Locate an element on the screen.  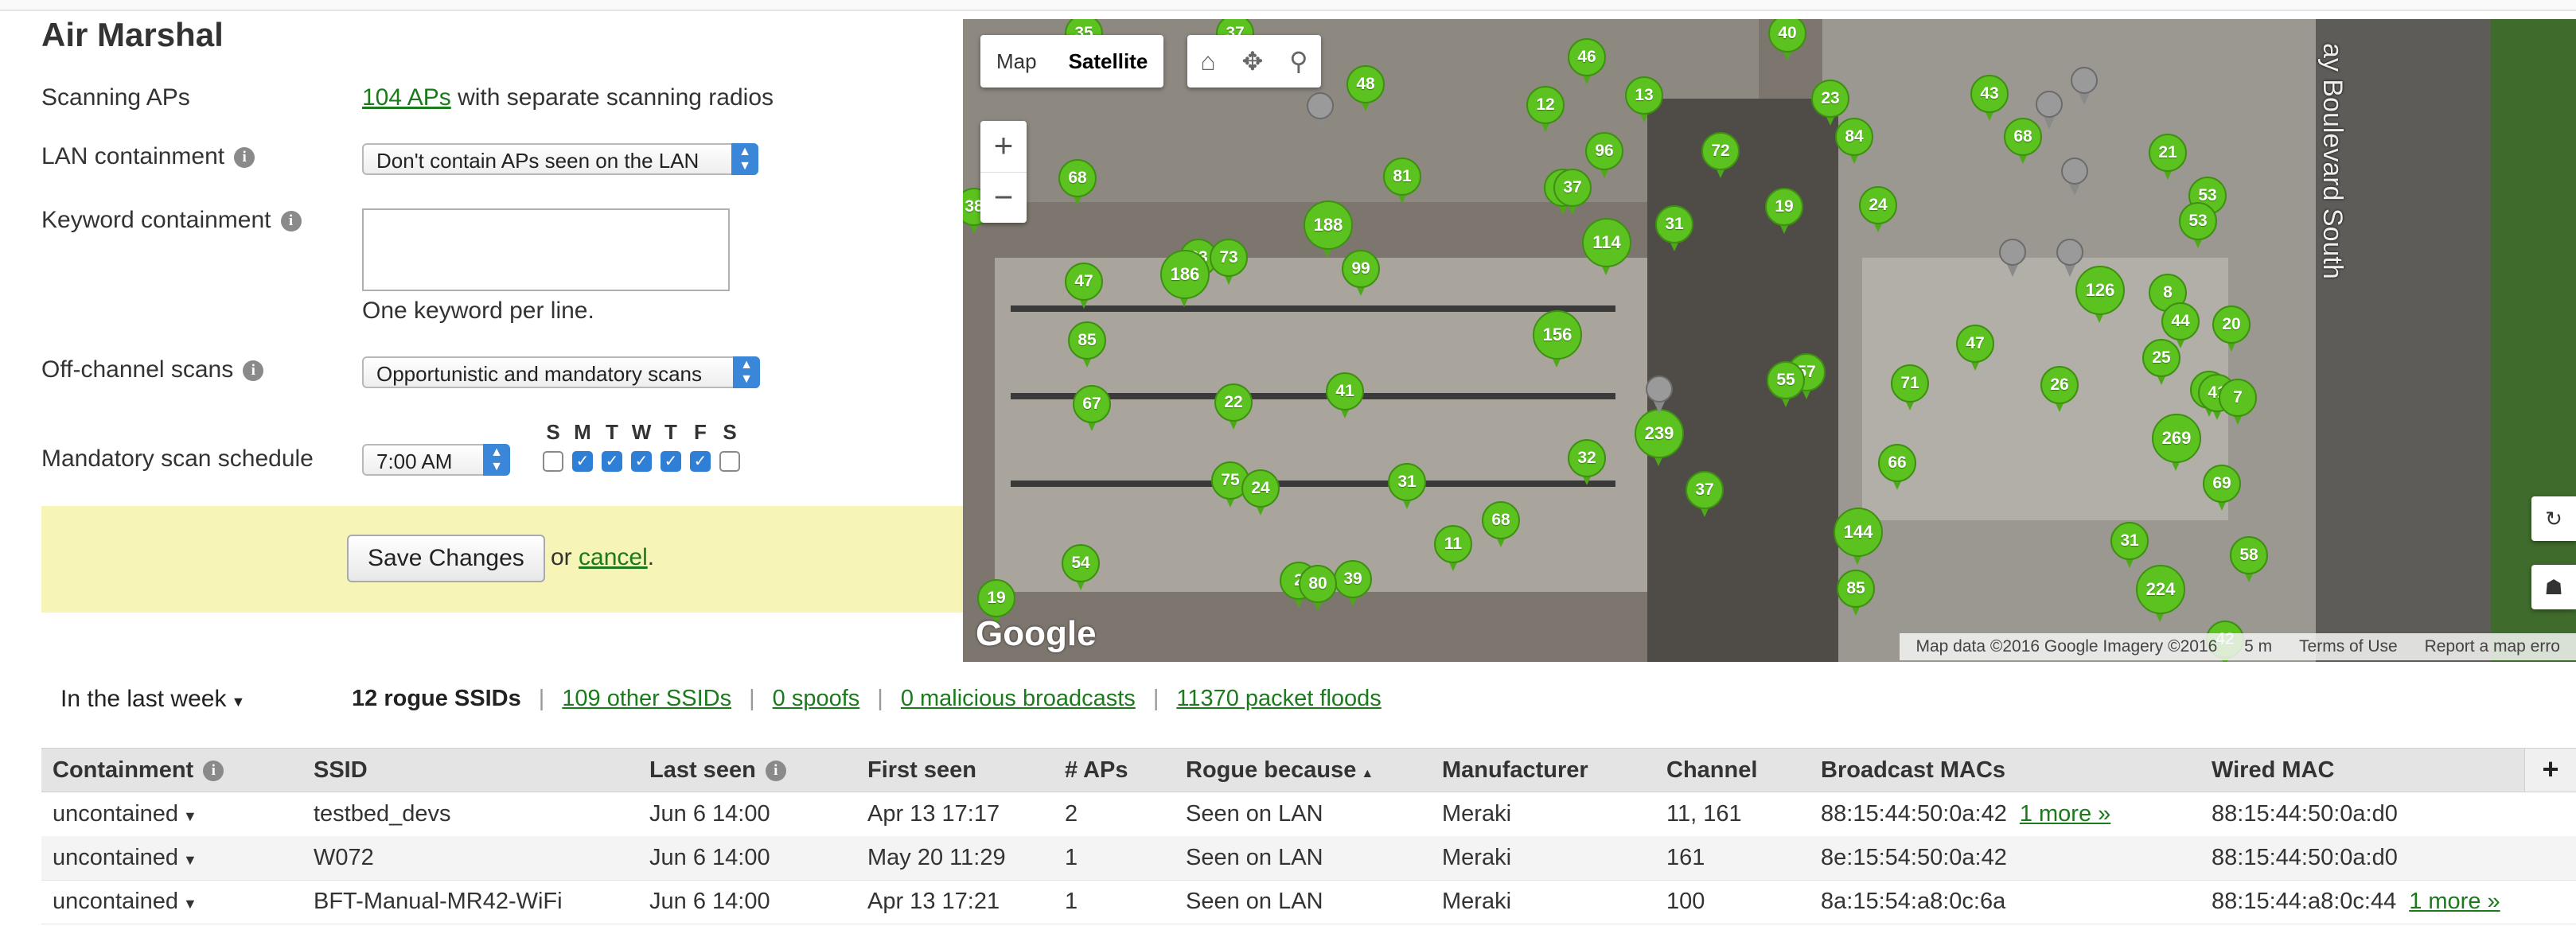
rotate-icon: ↻ is located at coordinates (2553, 518).